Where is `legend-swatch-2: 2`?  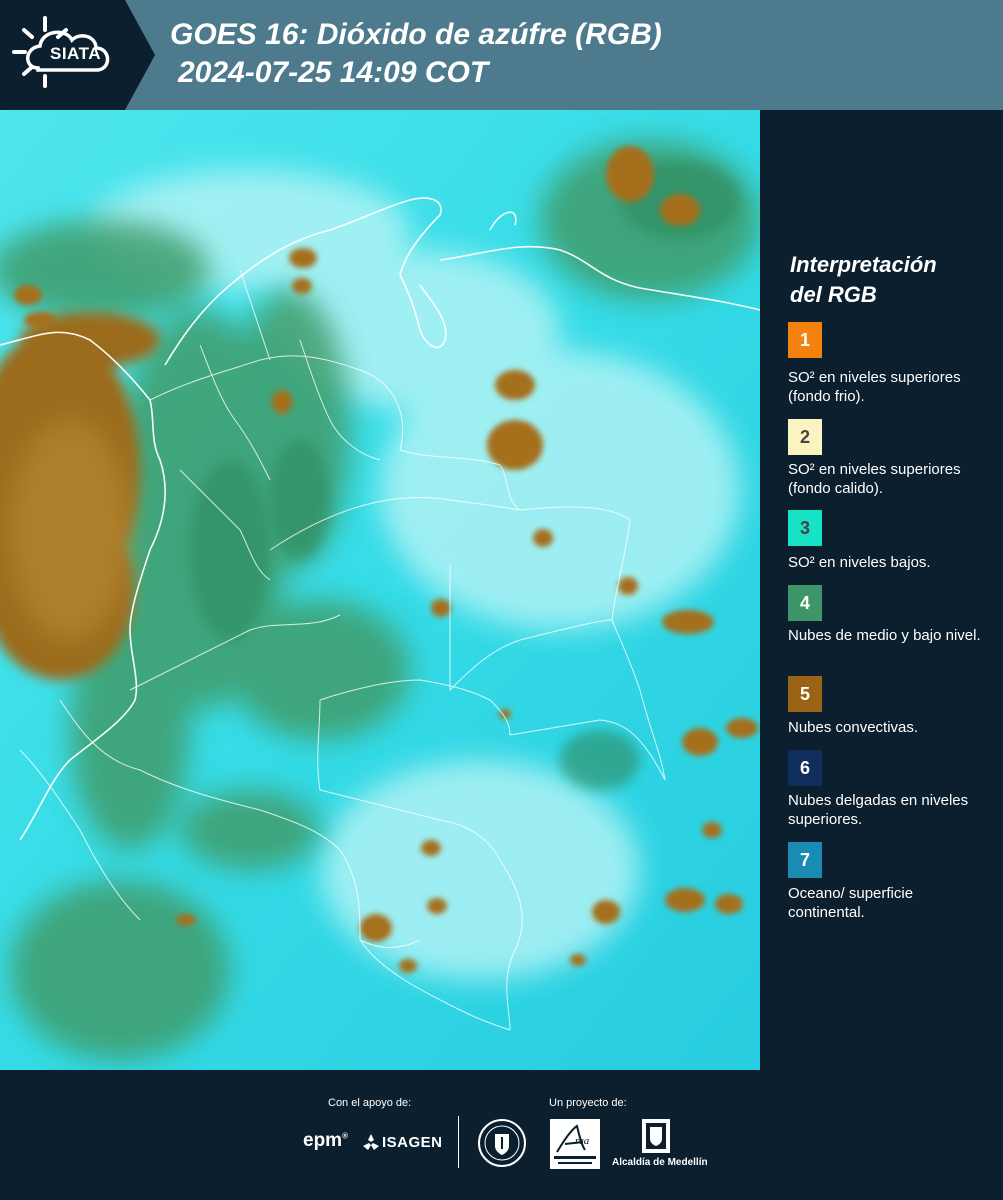
legend-swatch-2: 2 is located at coordinates (805, 437).